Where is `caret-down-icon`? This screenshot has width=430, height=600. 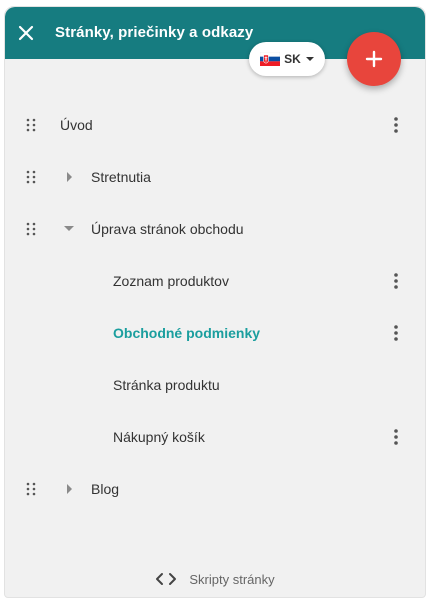
caret-down-icon is located at coordinates (69, 229).